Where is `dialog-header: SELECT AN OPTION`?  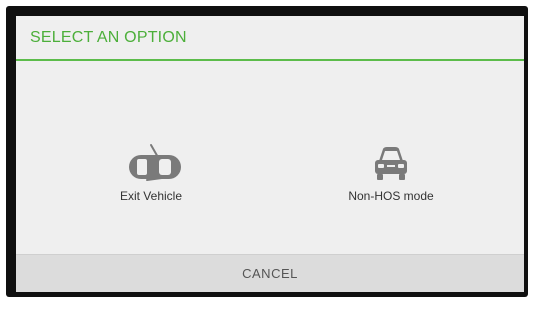
dialog-header: SELECT AN OPTION is located at coordinates (270, 38).